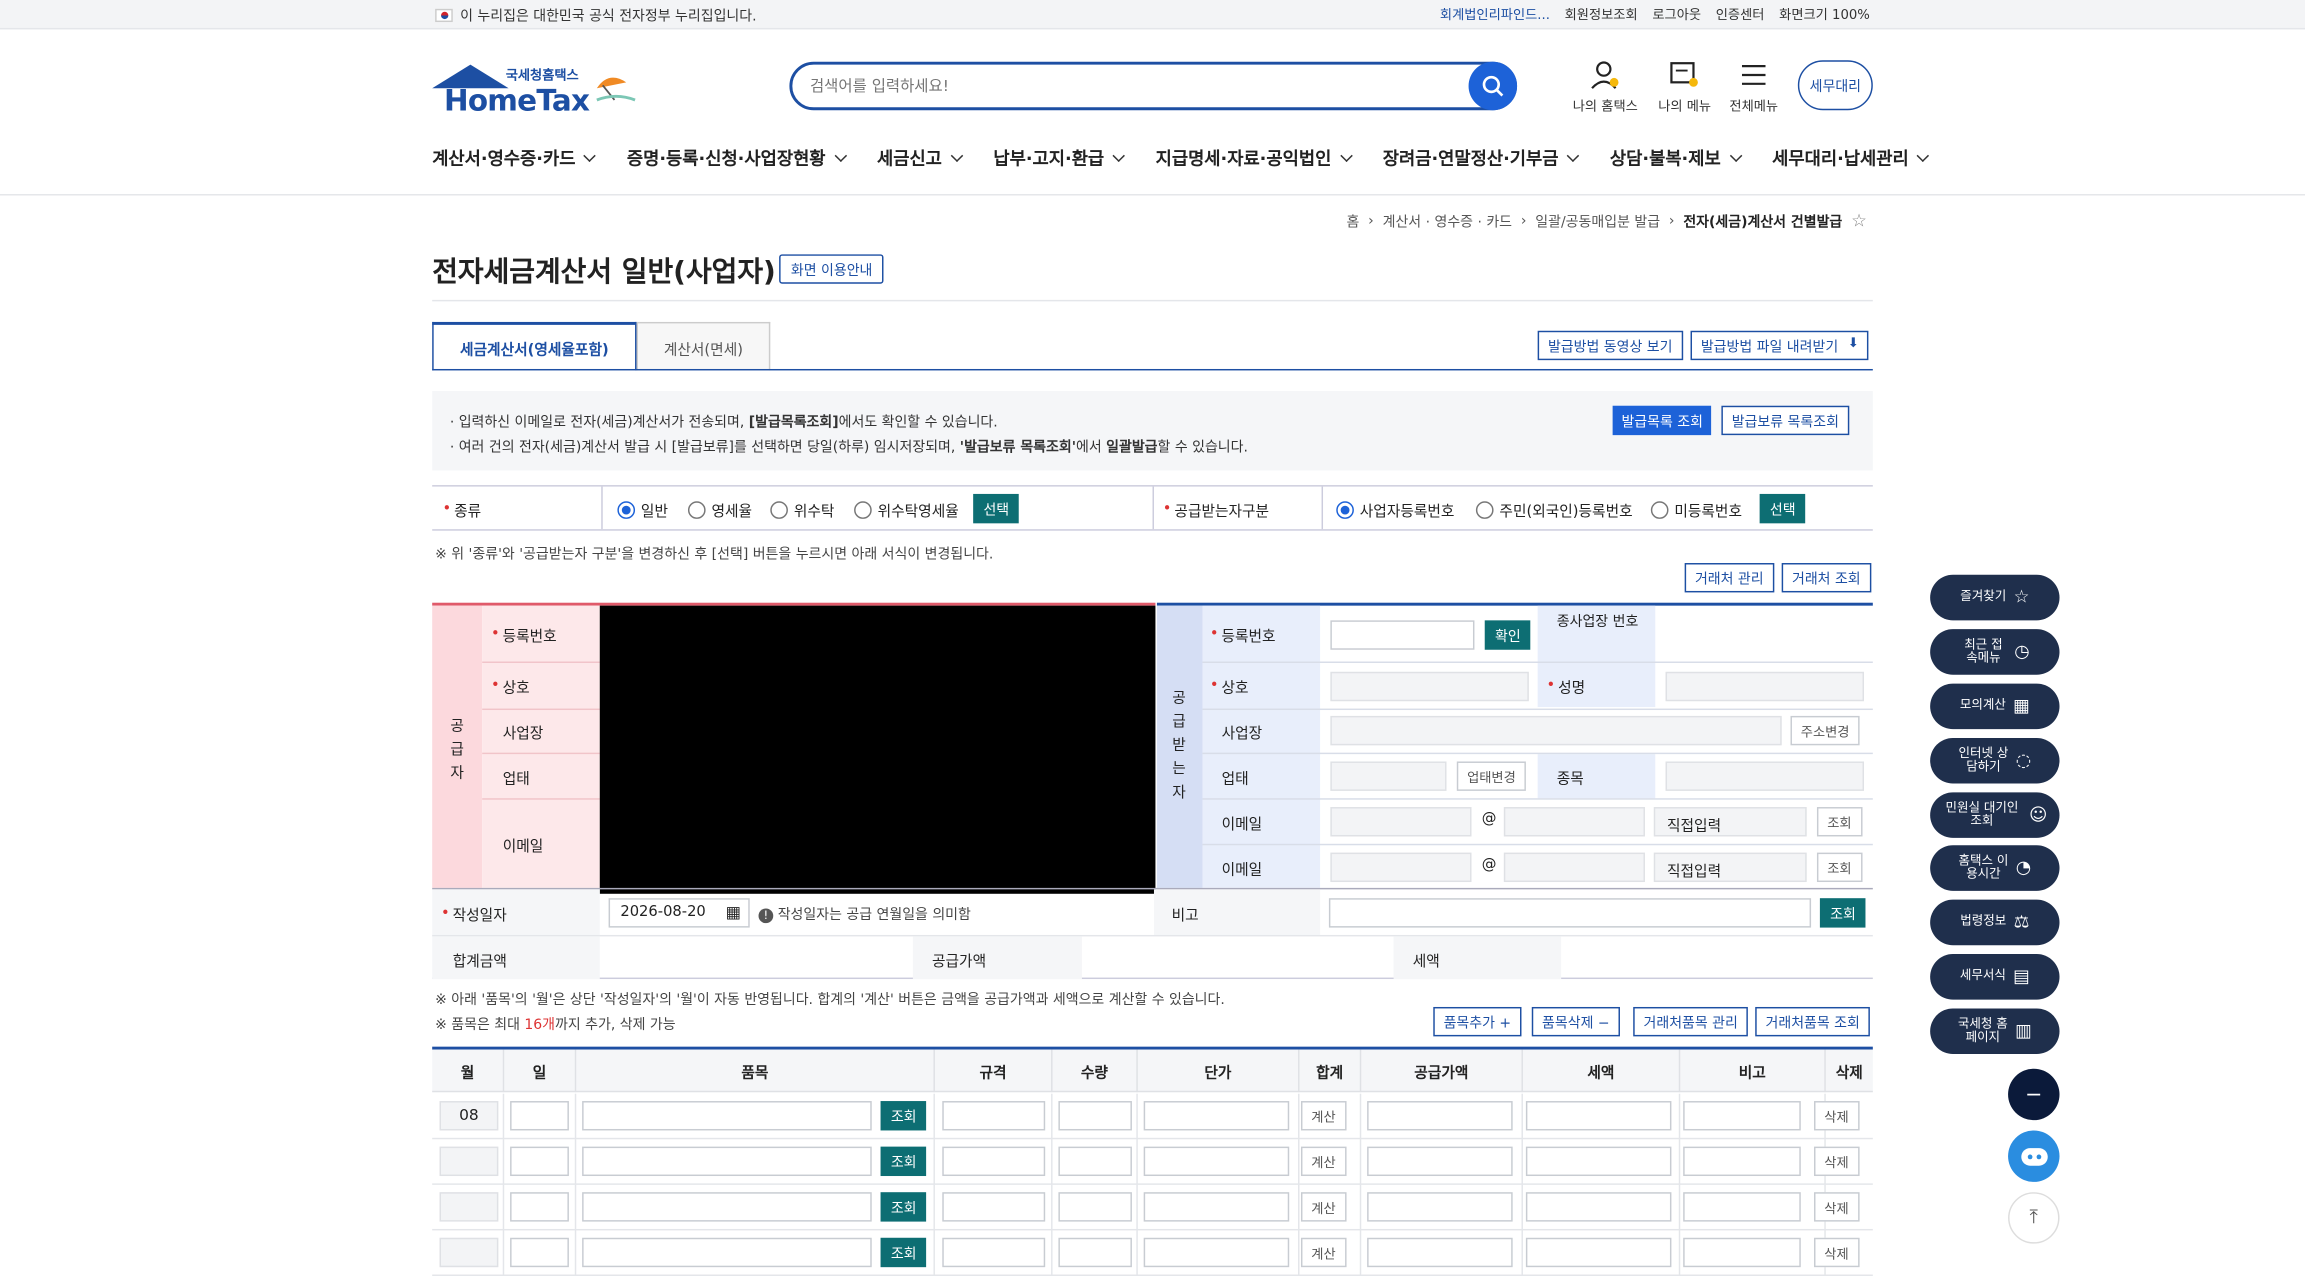 This screenshot has height=1283, width=2305. I want to click on file-download-button: 발급방법 파일 내려받기 ⬇, so click(1780, 345).